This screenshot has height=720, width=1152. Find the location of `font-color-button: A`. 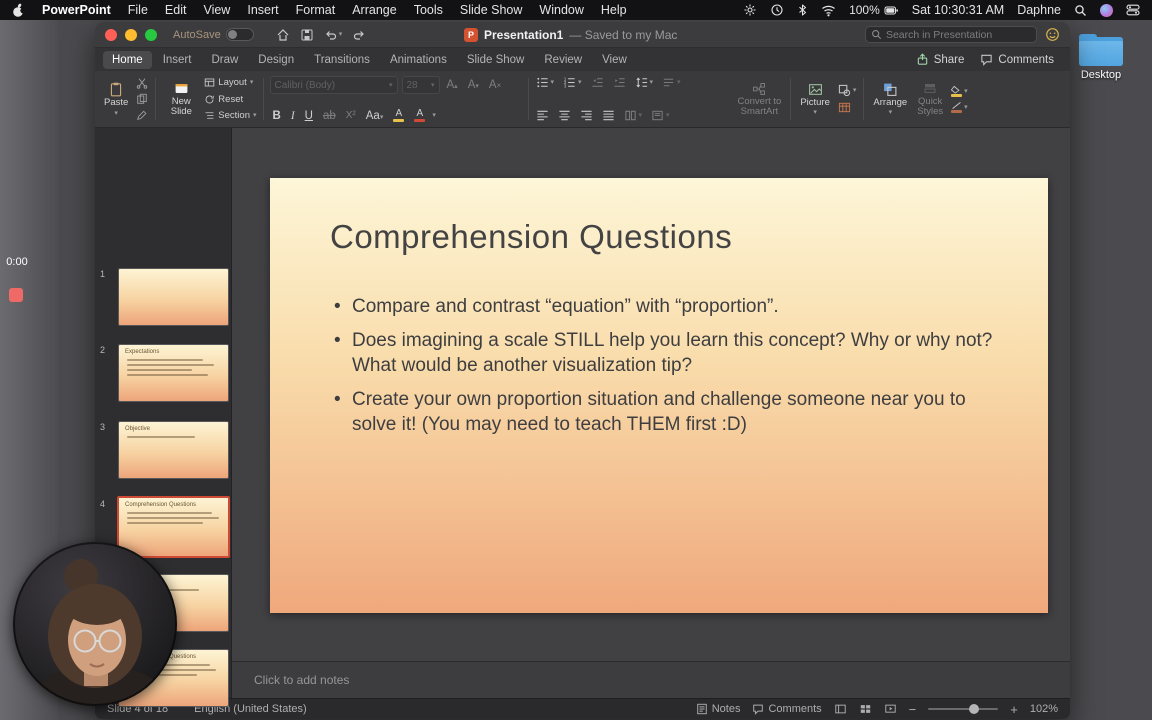

font-color-button: A is located at coordinates (419, 115).